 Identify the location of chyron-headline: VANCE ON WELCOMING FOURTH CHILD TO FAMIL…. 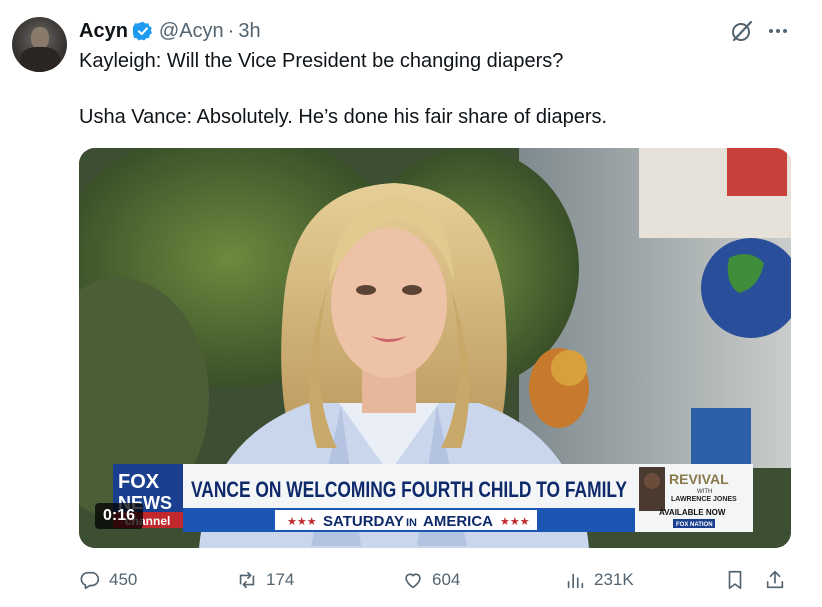
(409, 489).